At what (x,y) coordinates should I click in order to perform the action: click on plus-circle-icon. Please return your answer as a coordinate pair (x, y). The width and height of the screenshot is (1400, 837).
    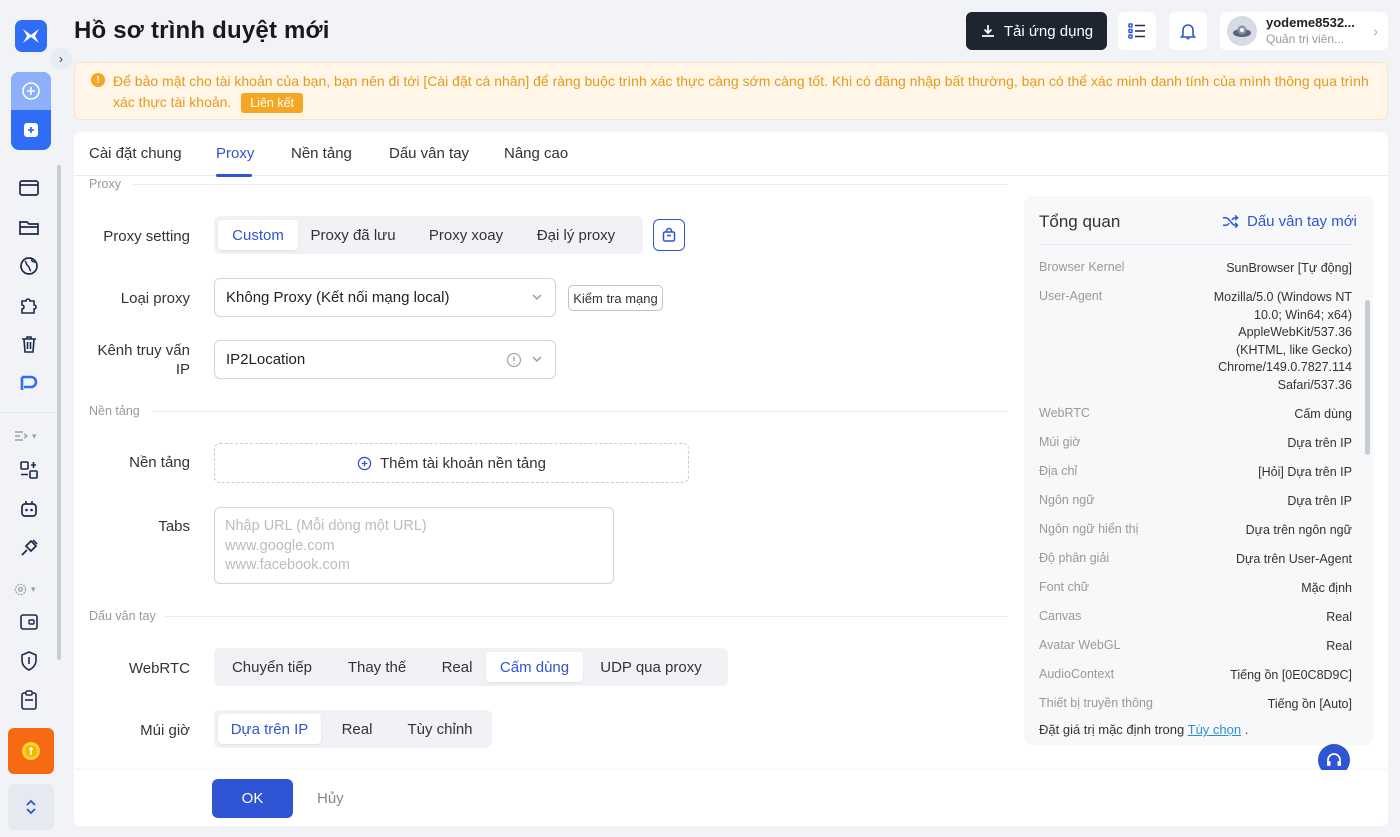
    Looking at the image, I should click on (364, 463).